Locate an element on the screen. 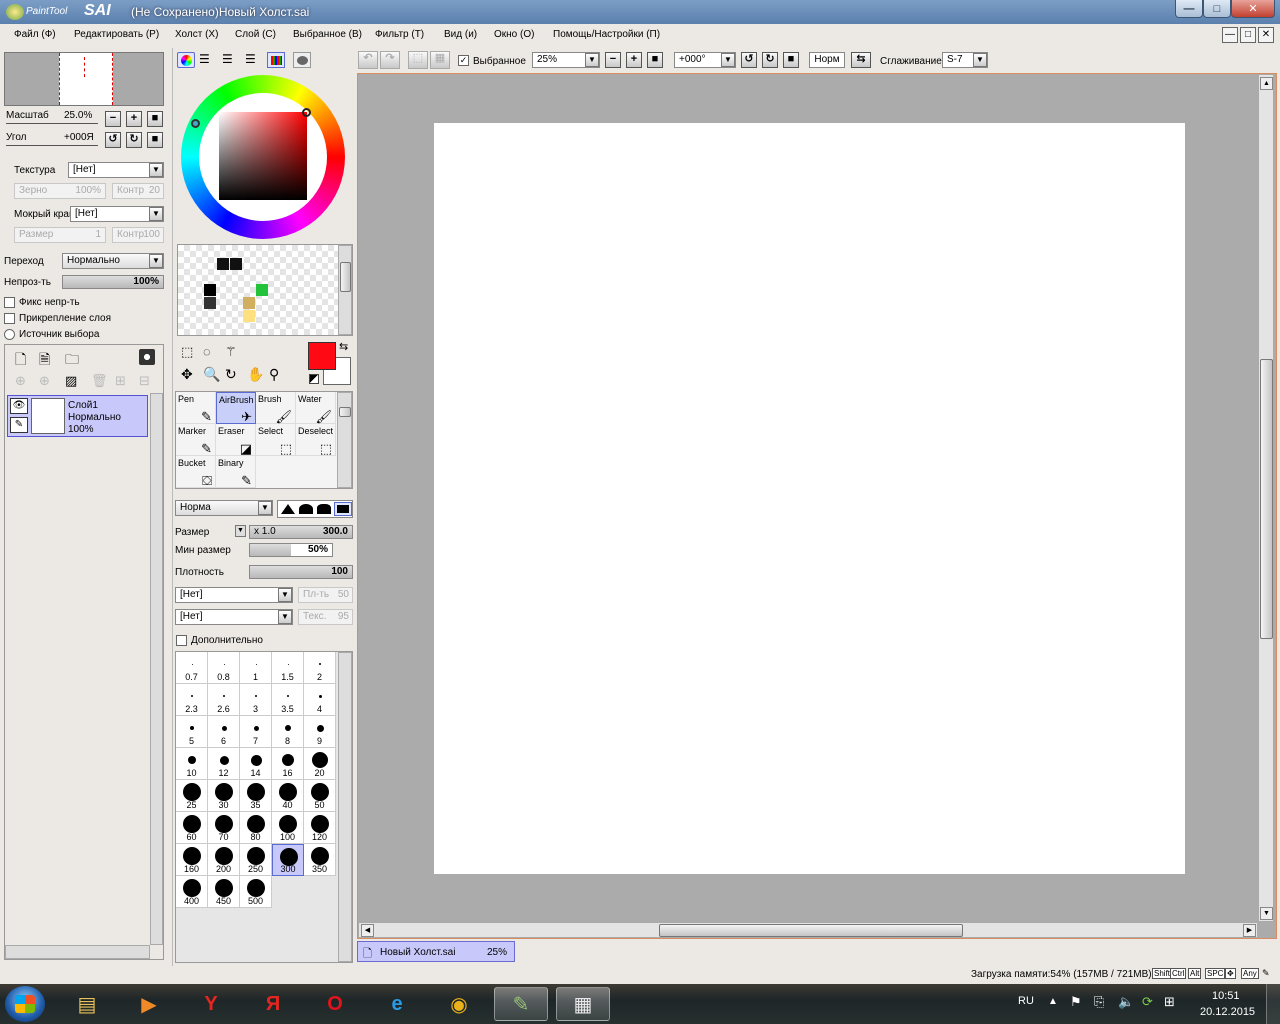  eyedropper-icon: ⚲ is located at coordinates (274, 374).